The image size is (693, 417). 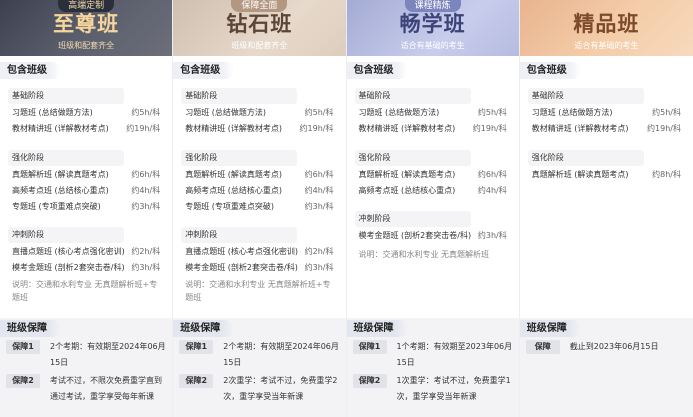 What do you see at coordinates (606, 24) in the screenshot?
I see `plan-title: 精品班` at bounding box center [606, 24].